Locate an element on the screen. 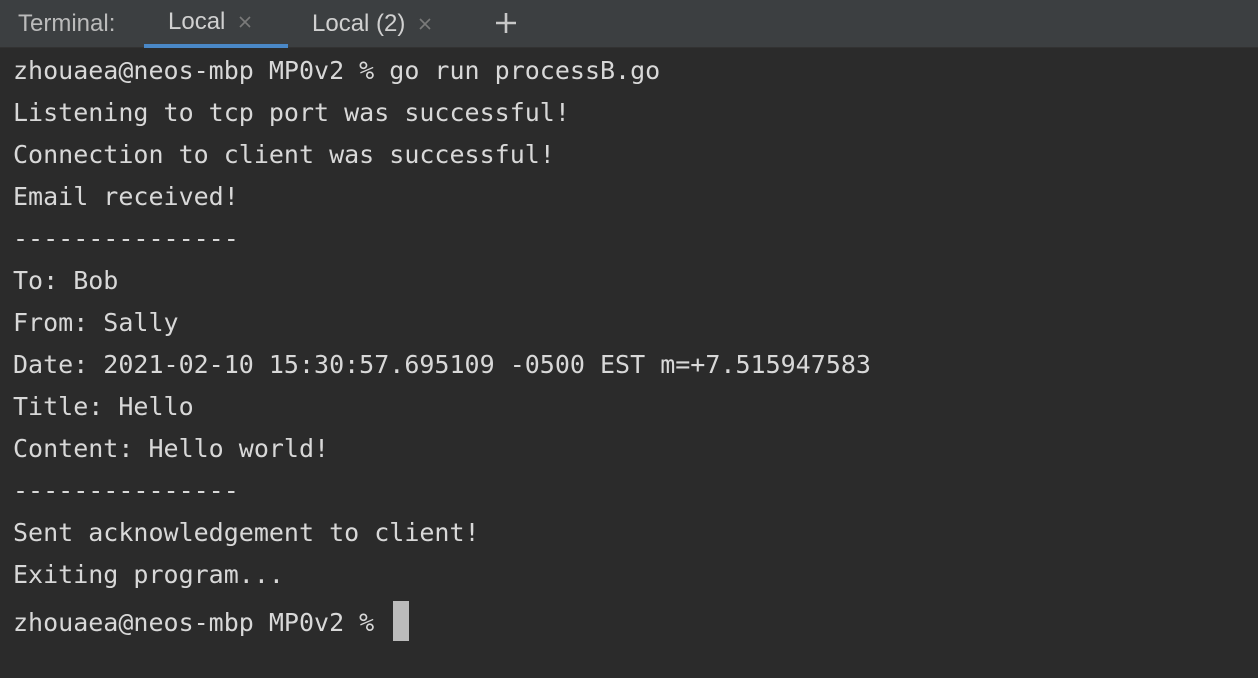 Image resolution: width=1258 pixels, height=678 pixels. terminal-prompt-line: zhouaea@neos-mbp MP0v2 % is located at coordinates (635, 622).